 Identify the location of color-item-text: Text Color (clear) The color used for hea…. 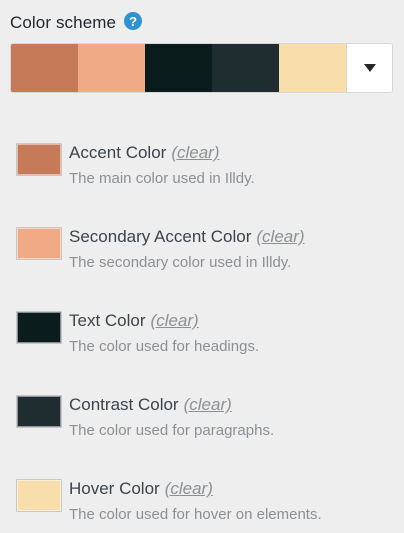
(206, 339).